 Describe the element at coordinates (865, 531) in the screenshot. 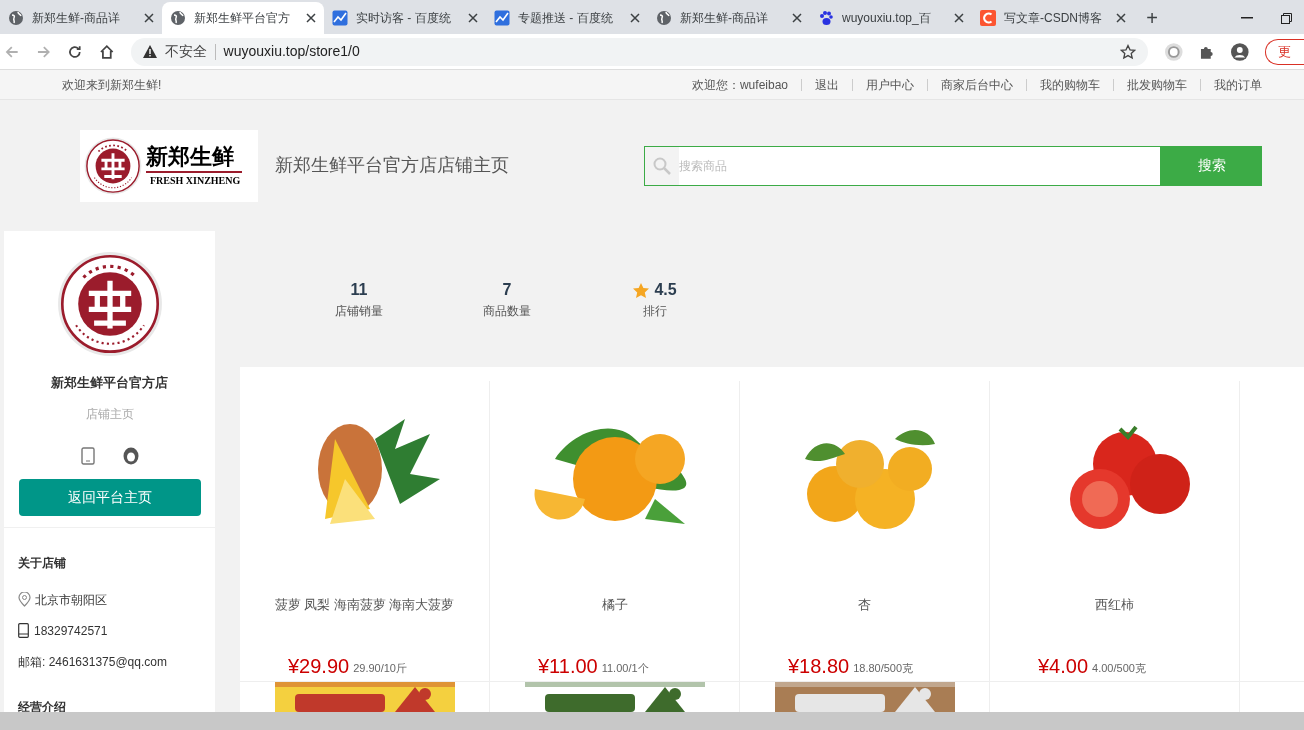

I see `product-card: 杏 ¥18.80 18.80/500克` at that location.